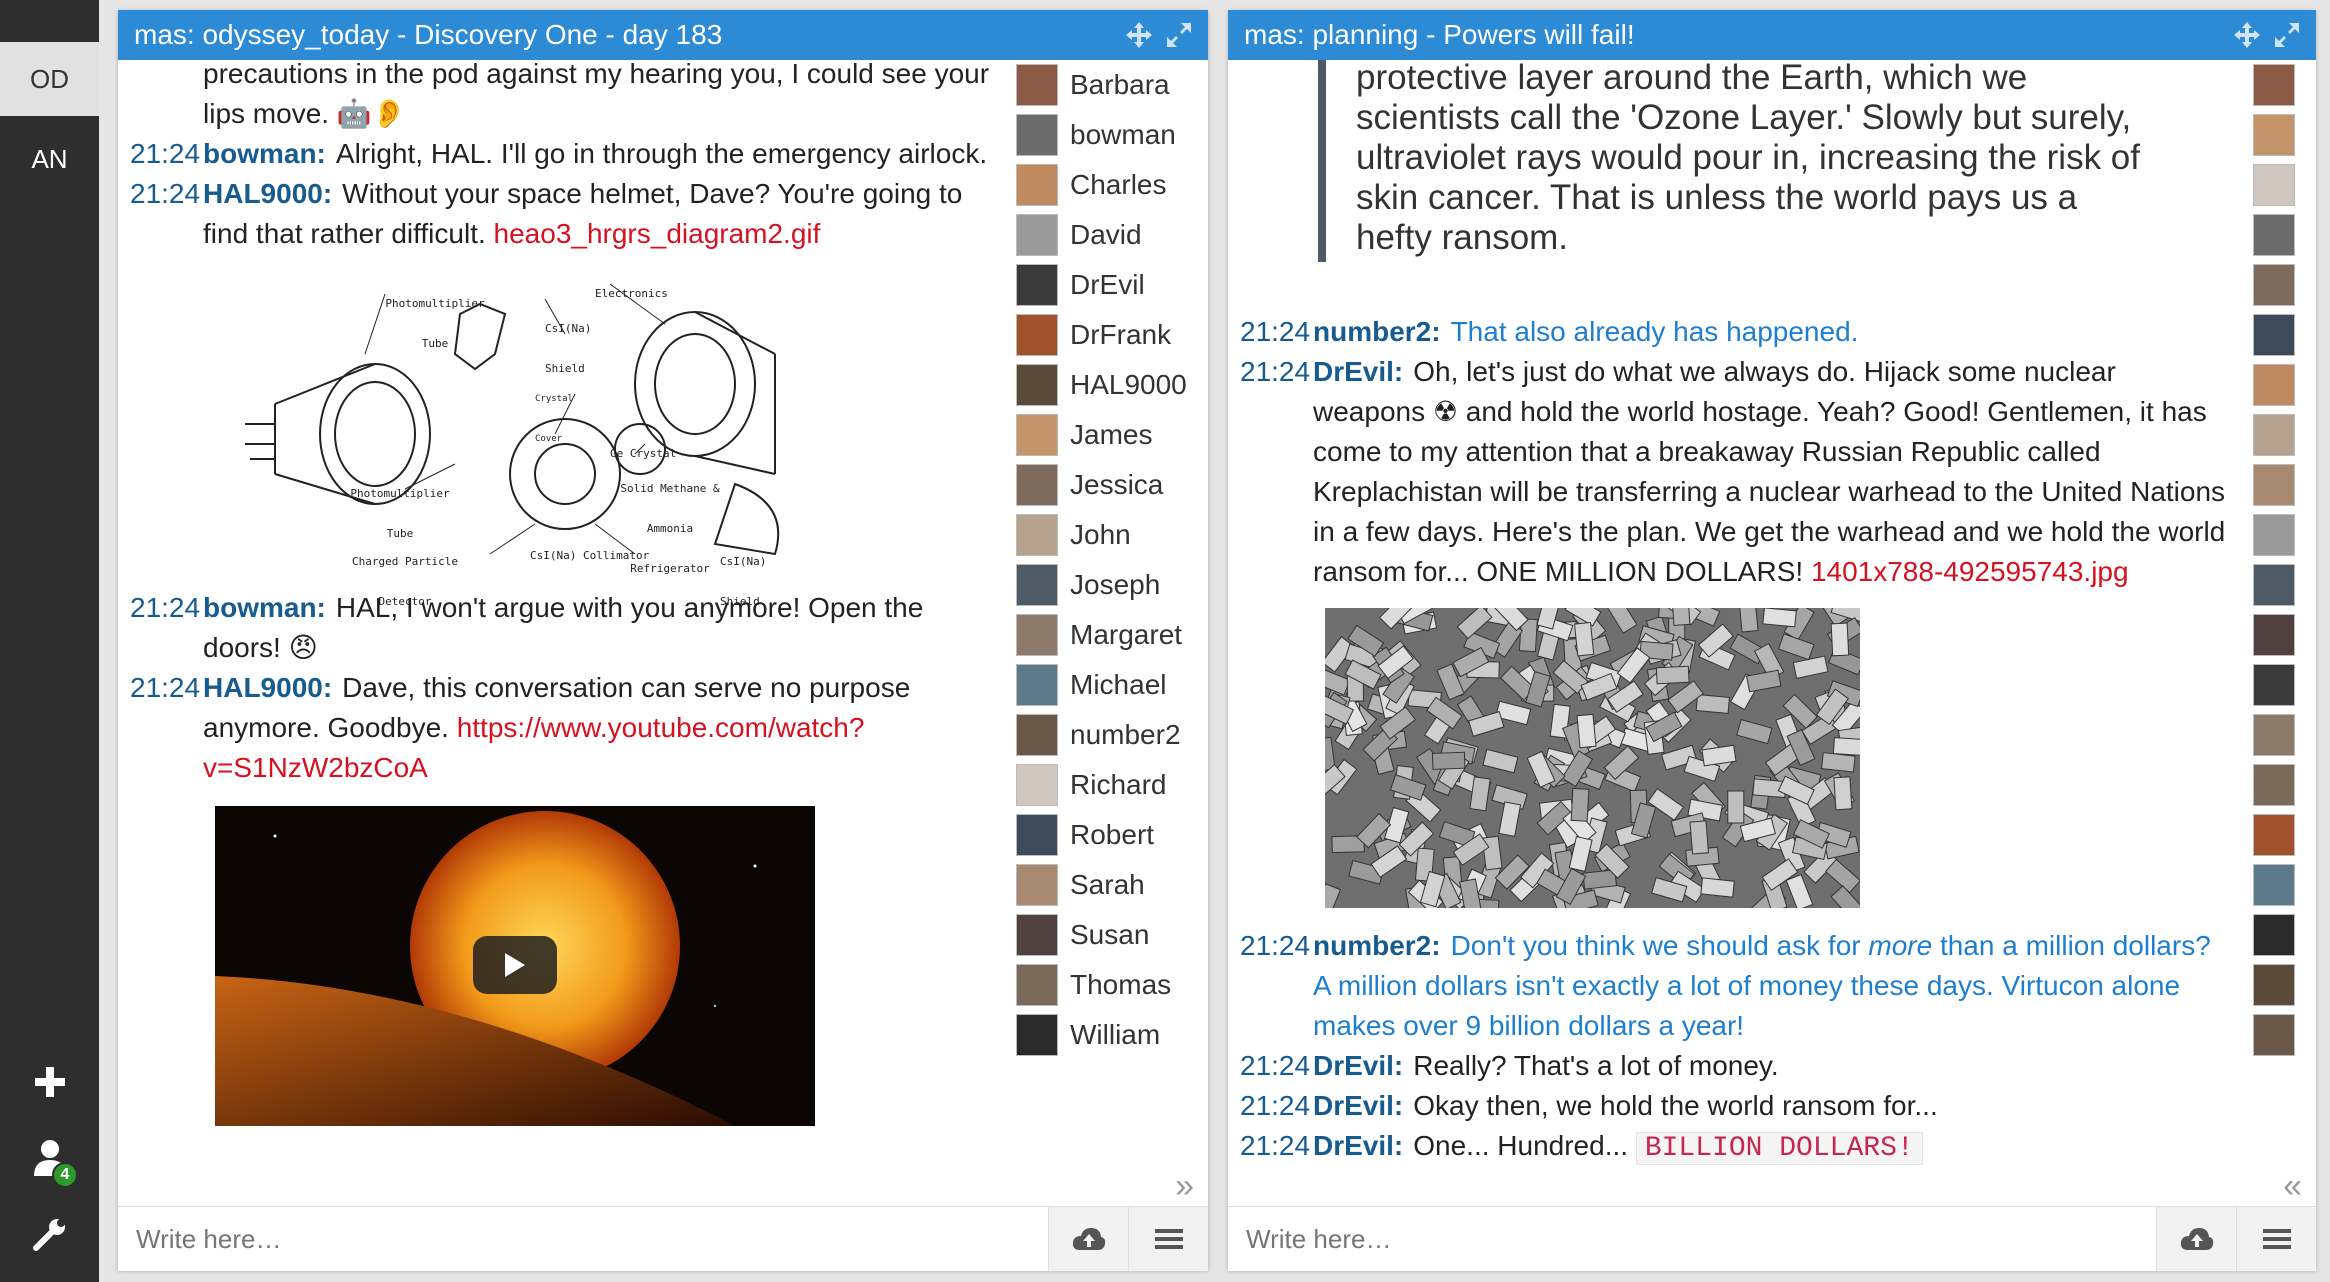 The width and height of the screenshot is (2330, 1282). What do you see at coordinates (1106, 735) in the screenshot?
I see `user-list-item: number2` at bounding box center [1106, 735].